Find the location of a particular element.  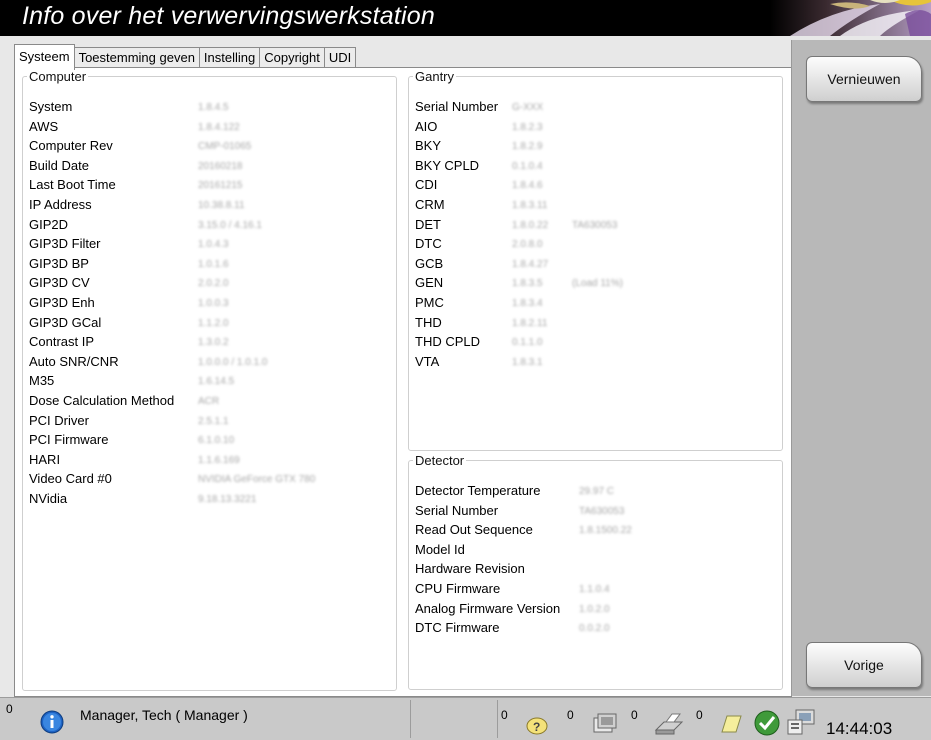

field-value: 1.1.6.169 is located at coordinates (219, 460).